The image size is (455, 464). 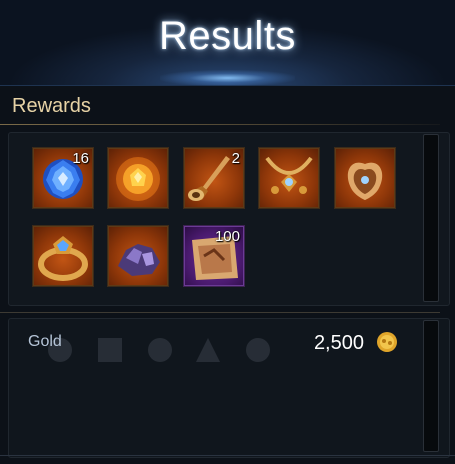 I want to click on rewards-label: Rewards, so click(x=51, y=106).